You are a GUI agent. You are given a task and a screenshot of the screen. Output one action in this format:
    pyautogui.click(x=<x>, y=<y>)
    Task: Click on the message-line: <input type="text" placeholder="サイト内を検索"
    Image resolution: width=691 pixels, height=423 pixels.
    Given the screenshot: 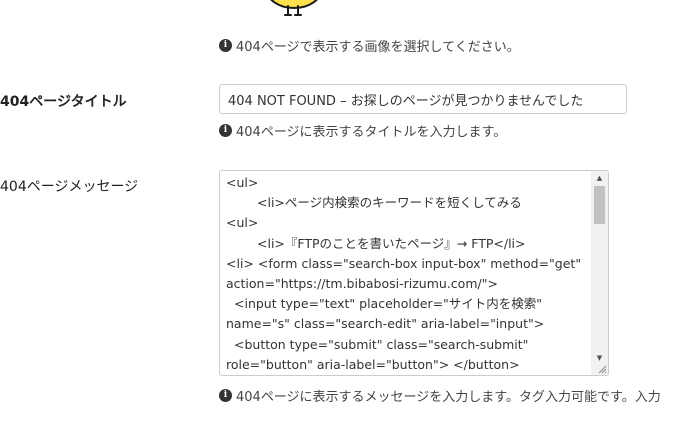 What is the action you would take?
    pyautogui.click(x=388, y=304)
    